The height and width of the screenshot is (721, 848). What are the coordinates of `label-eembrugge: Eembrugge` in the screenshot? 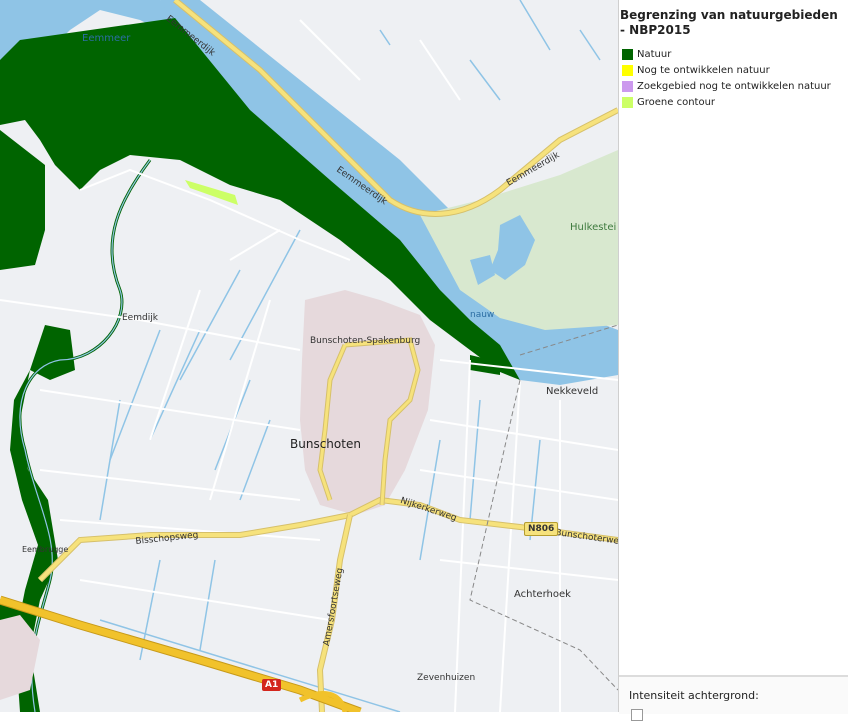 It's located at (45, 549).